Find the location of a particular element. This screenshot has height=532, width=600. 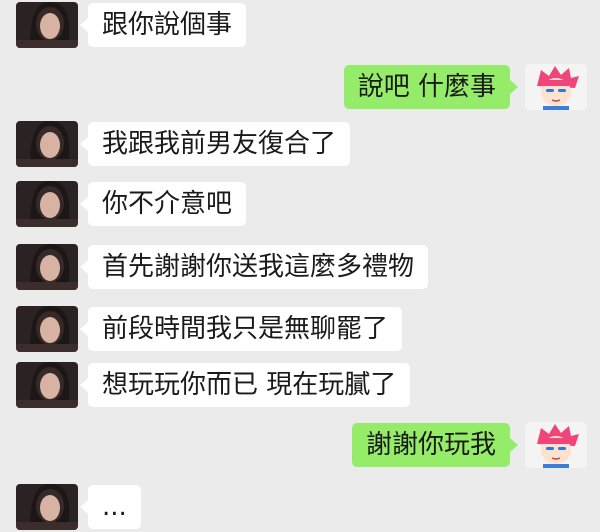

message-row: 謝謝你玩我 is located at coordinates (300, 445).